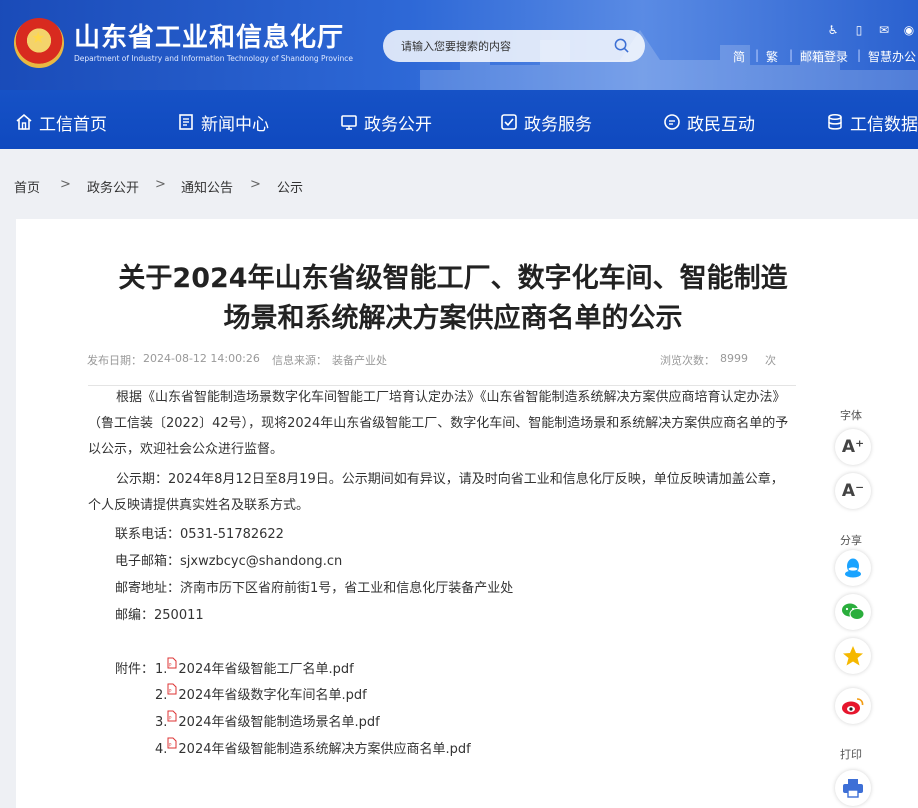  I want to click on attachment-number: 2., so click(161, 695).